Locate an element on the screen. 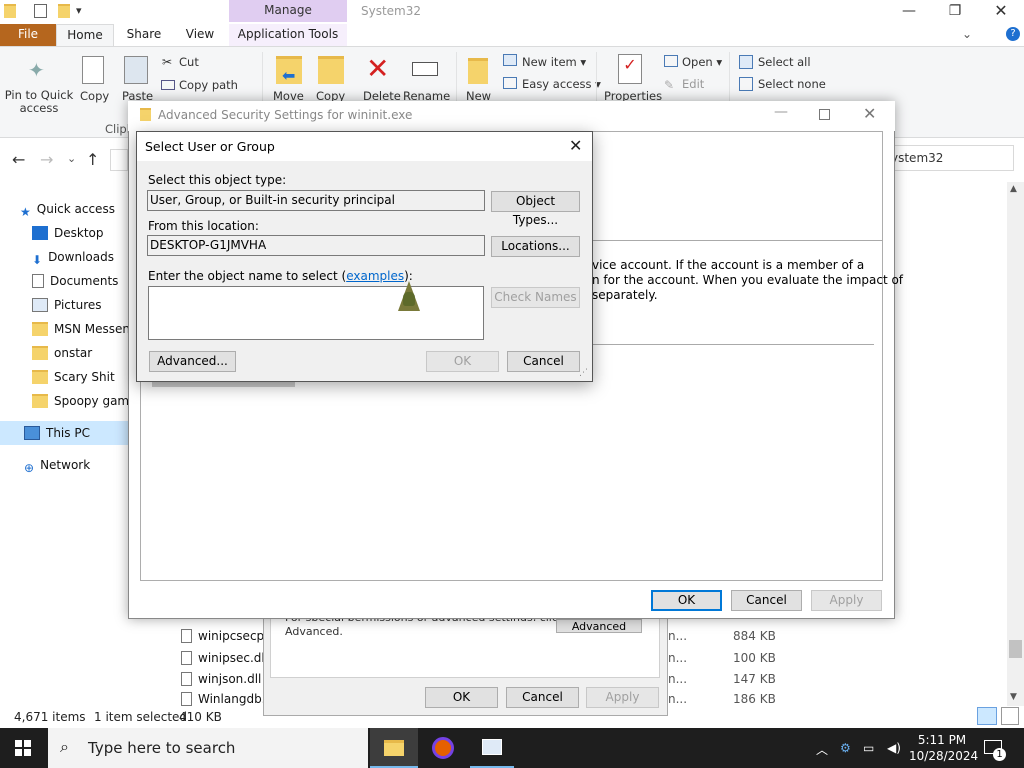 This screenshot has height=768, width=1024. new-item-button: New item ▾ is located at coordinates (554, 62).